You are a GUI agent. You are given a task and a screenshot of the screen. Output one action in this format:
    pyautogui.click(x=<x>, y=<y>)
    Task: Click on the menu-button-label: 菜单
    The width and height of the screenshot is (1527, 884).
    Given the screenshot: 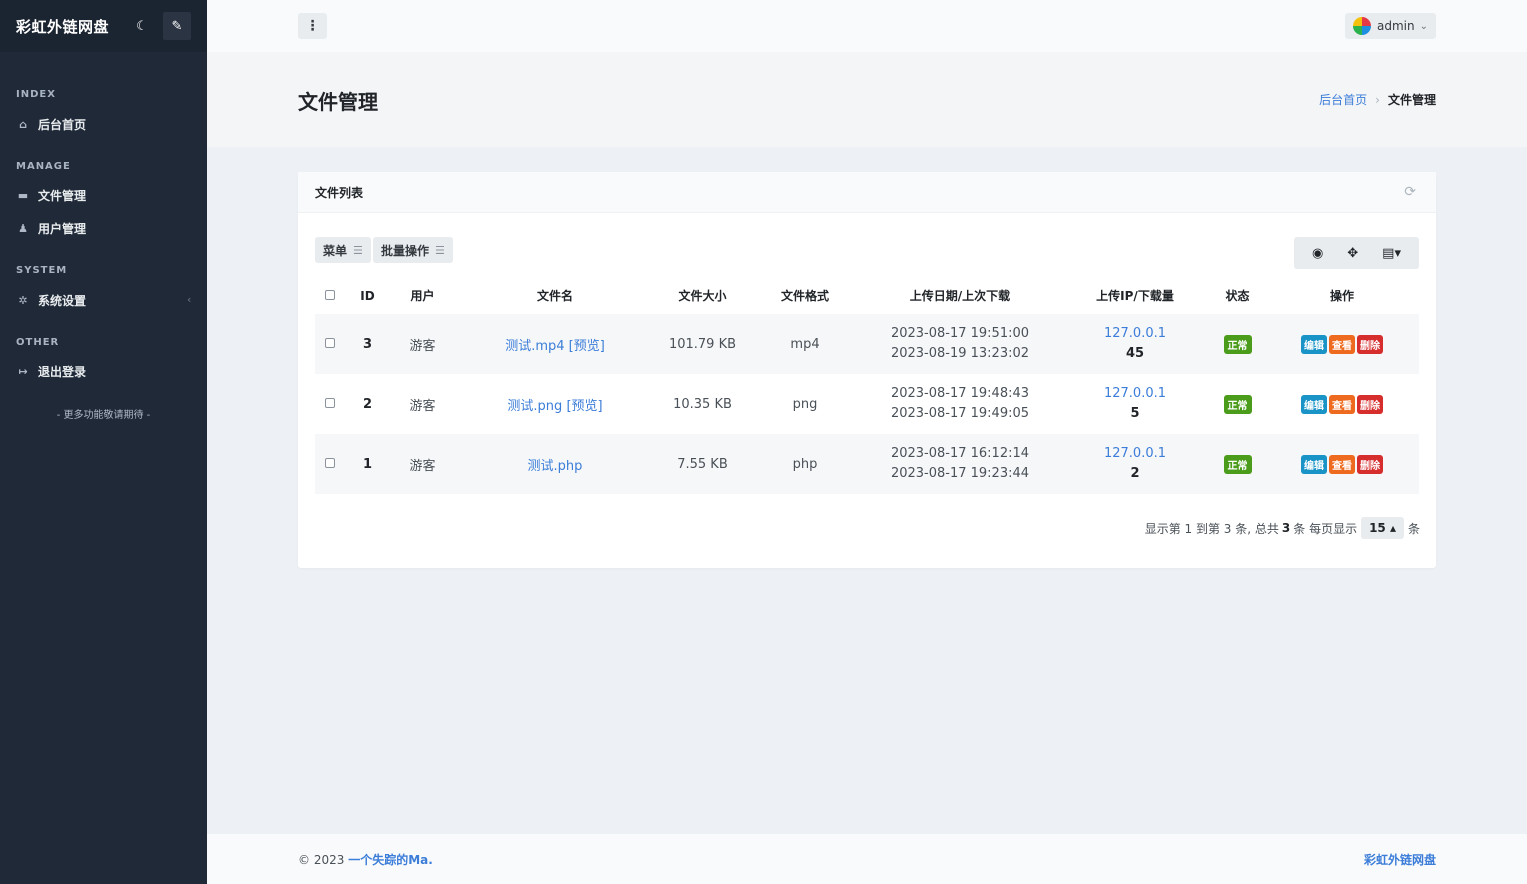 What is the action you would take?
    pyautogui.click(x=335, y=250)
    